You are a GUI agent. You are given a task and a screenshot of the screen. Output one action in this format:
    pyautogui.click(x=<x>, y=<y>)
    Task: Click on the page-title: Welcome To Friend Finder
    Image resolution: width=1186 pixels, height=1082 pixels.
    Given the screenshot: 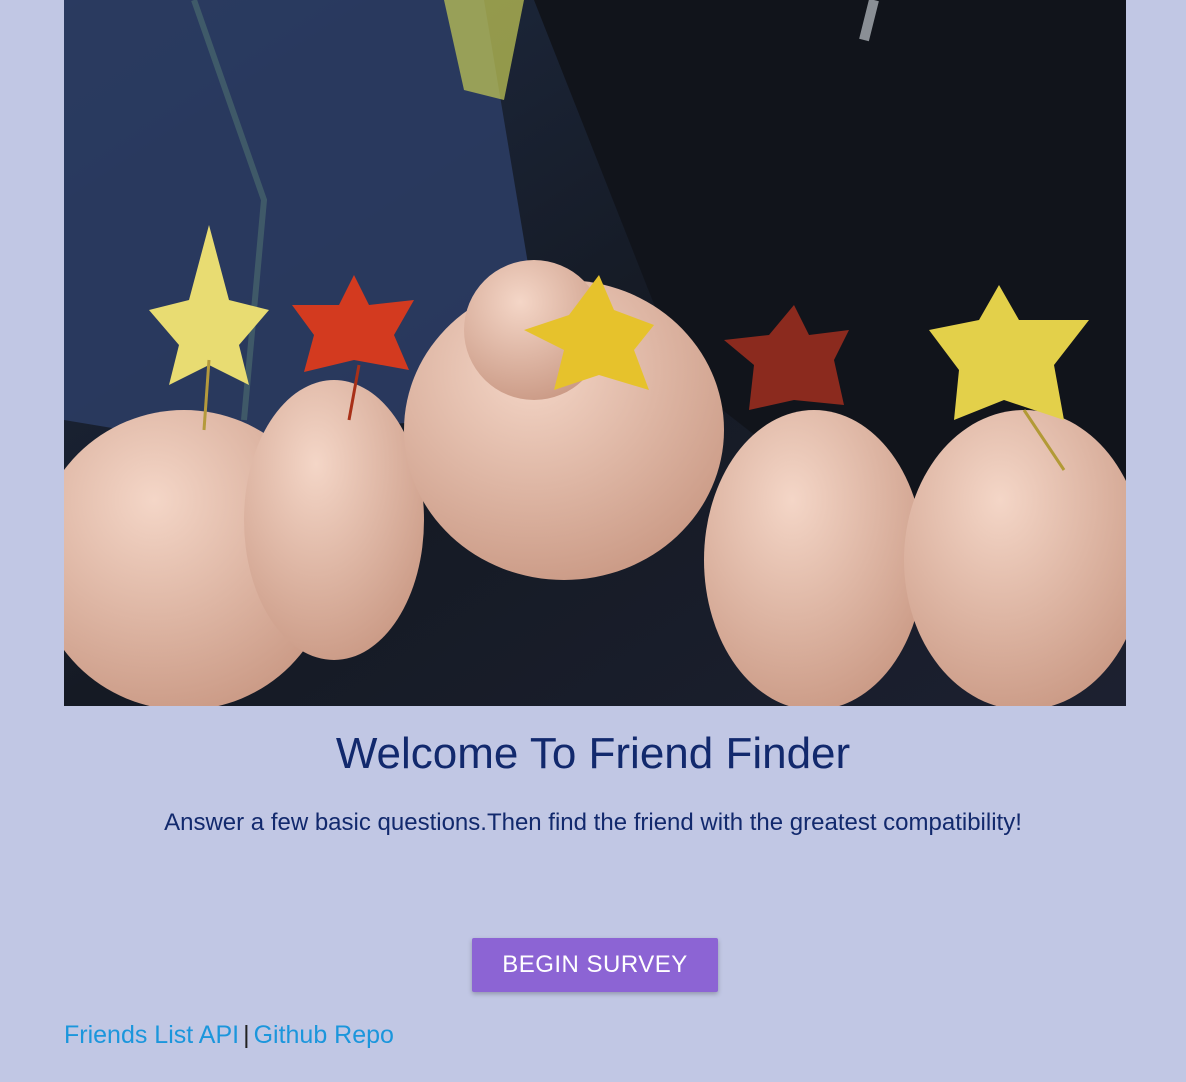 What is the action you would take?
    pyautogui.click(x=593, y=753)
    